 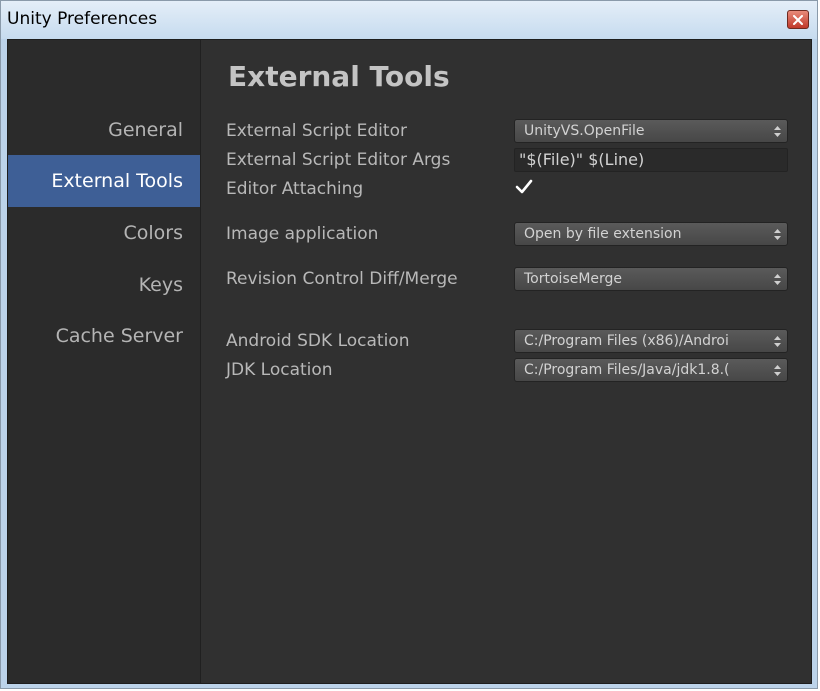 I want to click on image-application-dropdown: Open by file extension, so click(x=651, y=234).